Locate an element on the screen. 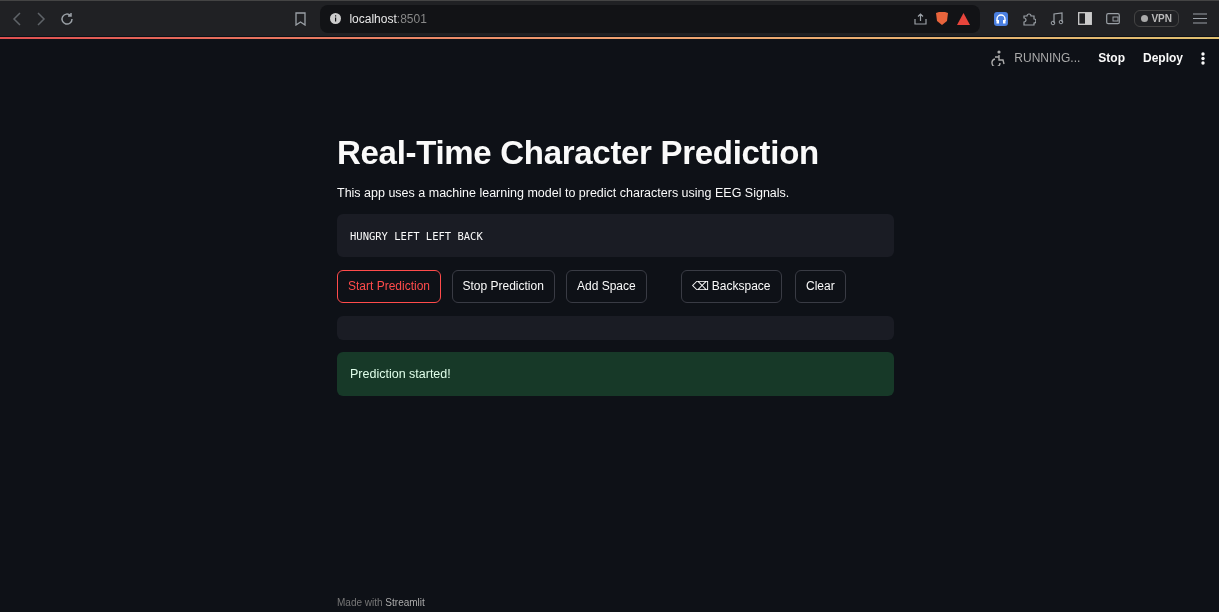 This screenshot has width=1219, height=612. action-button: Add Space is located at coordinates (606, 286).